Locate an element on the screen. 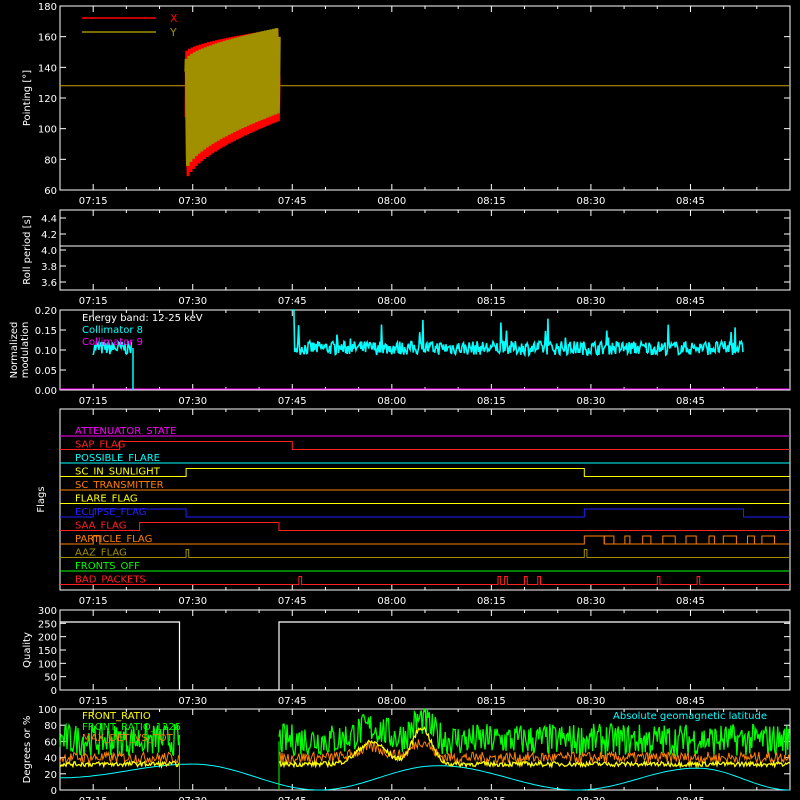 The width and height of the screenshot is (800, 800). y-tick-label: 200 is located at coordinates (47, 638).